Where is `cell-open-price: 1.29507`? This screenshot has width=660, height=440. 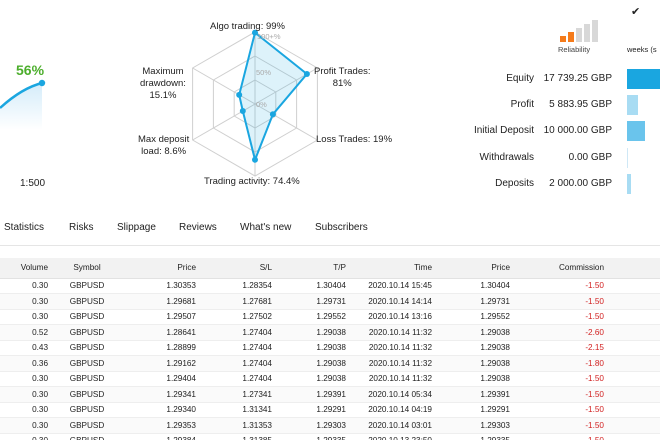 cell-open-price: 1.29507 is located at coordinates (163, 317).